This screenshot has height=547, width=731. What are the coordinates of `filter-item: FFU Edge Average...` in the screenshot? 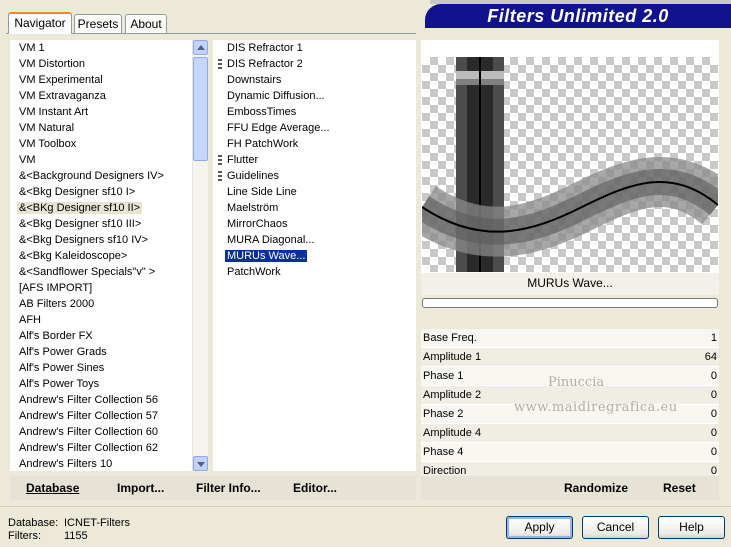 It's located at (278, 128).